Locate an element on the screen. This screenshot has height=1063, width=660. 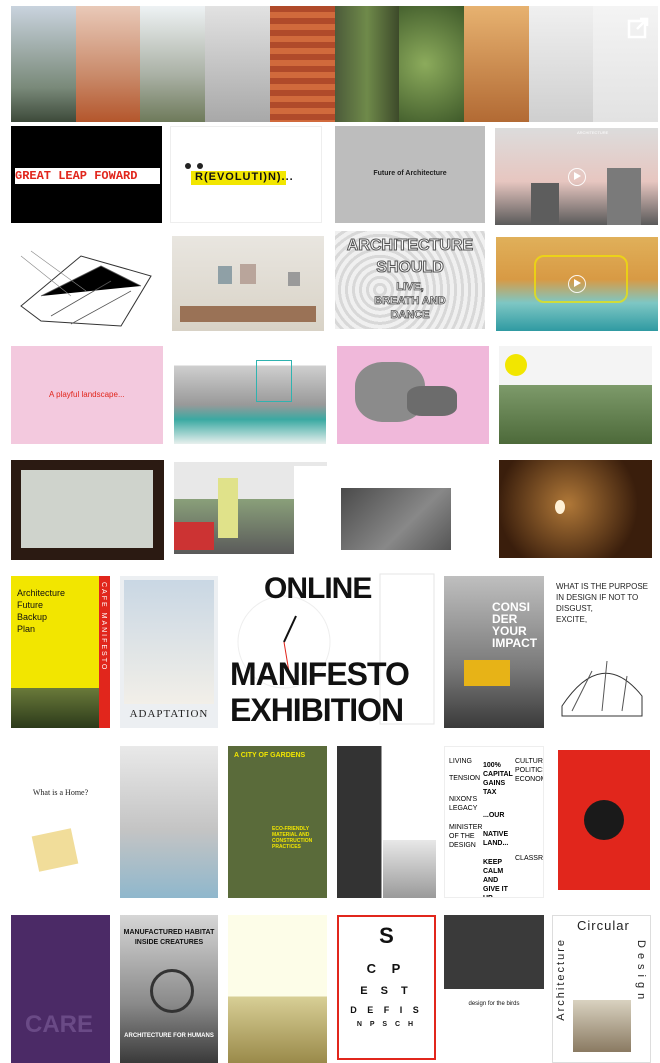
words-column-3: CULTURE POLITICS ECONOMY CLASSROS is located at coordinates (529, 810).